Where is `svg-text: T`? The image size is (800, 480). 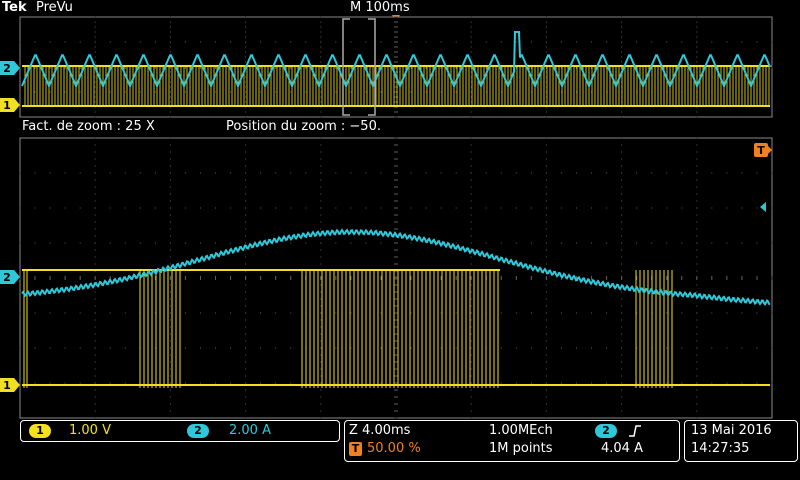 svg-text: T is located at coordinates (761, 150).